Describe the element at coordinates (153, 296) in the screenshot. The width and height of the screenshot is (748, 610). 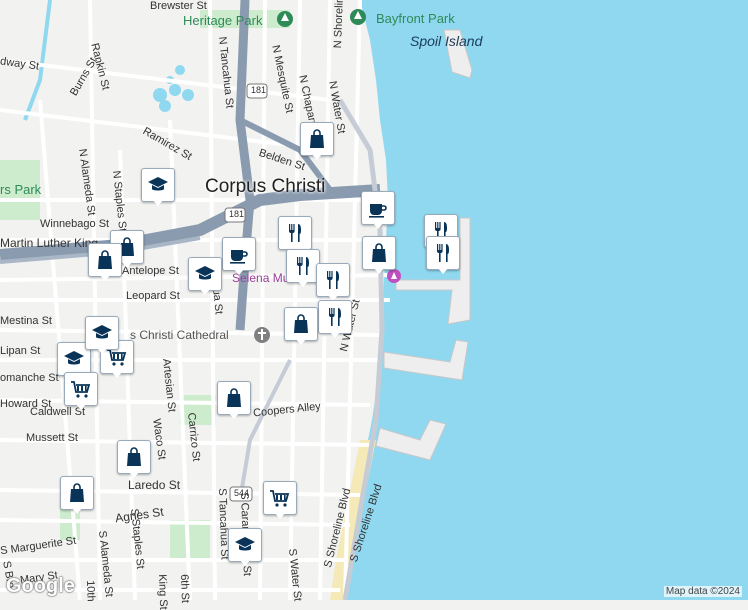
I see `street-label: Leopard St` at that location.